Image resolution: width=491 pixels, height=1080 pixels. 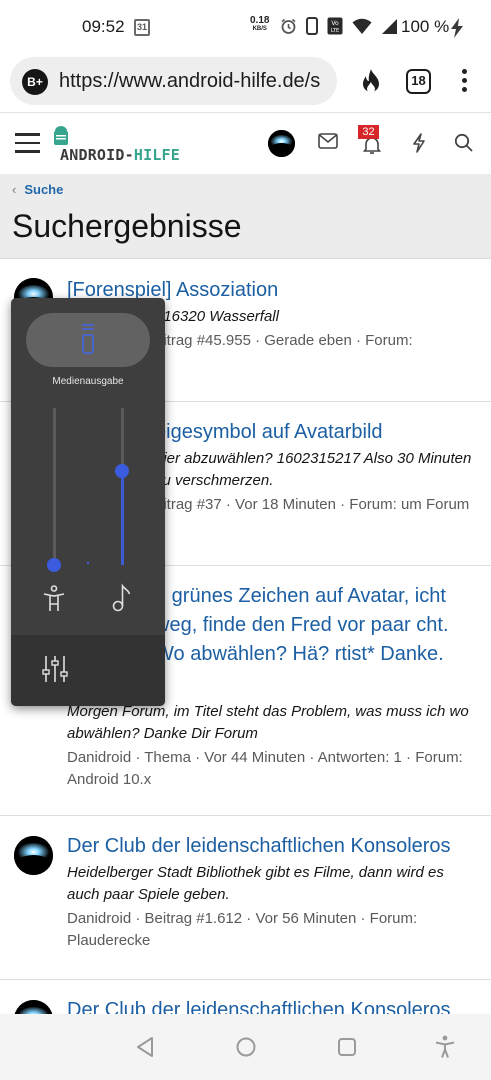 I want to click on accessibility-volume-icon, so click(x=54, y=599).